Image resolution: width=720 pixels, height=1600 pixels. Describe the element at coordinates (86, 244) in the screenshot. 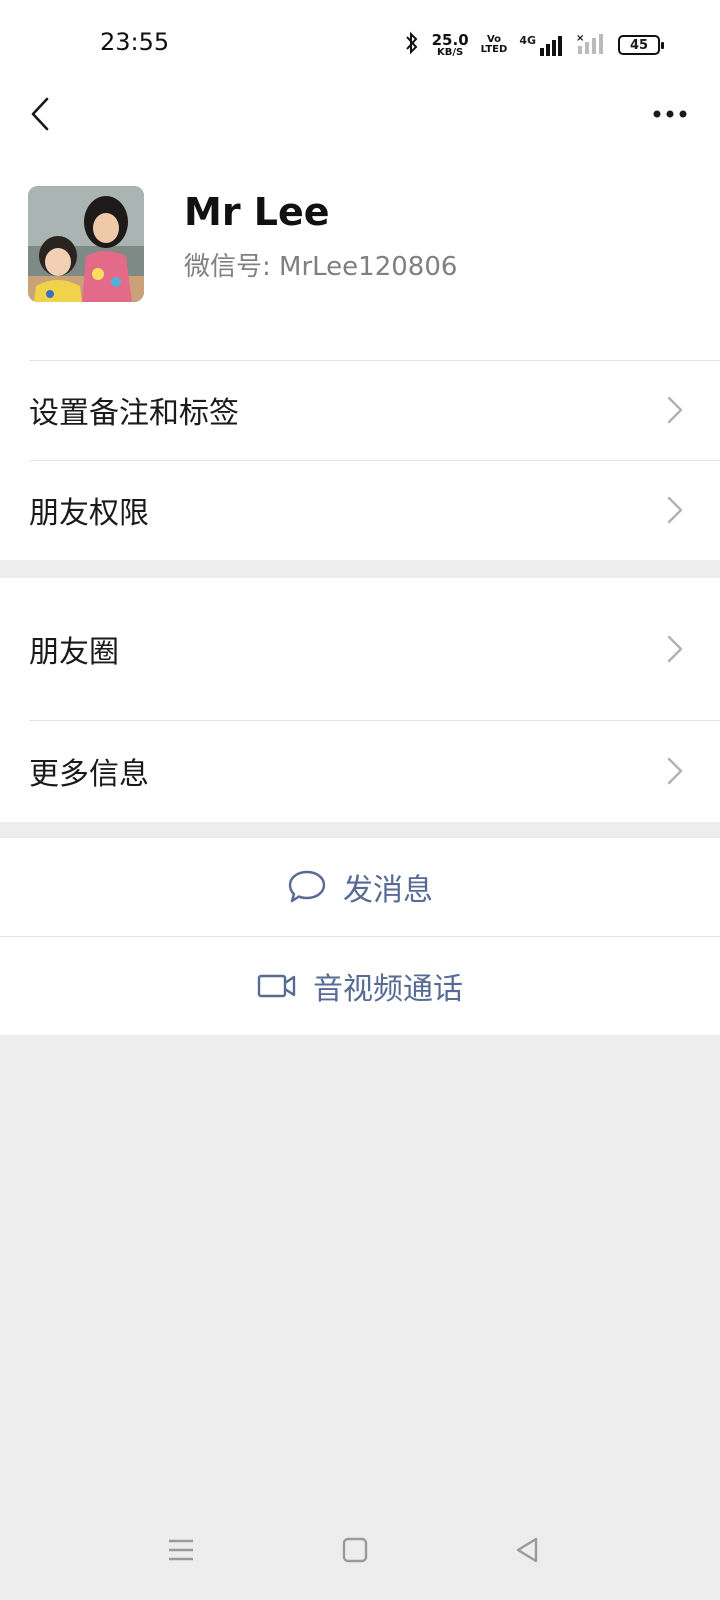

I see `avatar` at that location.